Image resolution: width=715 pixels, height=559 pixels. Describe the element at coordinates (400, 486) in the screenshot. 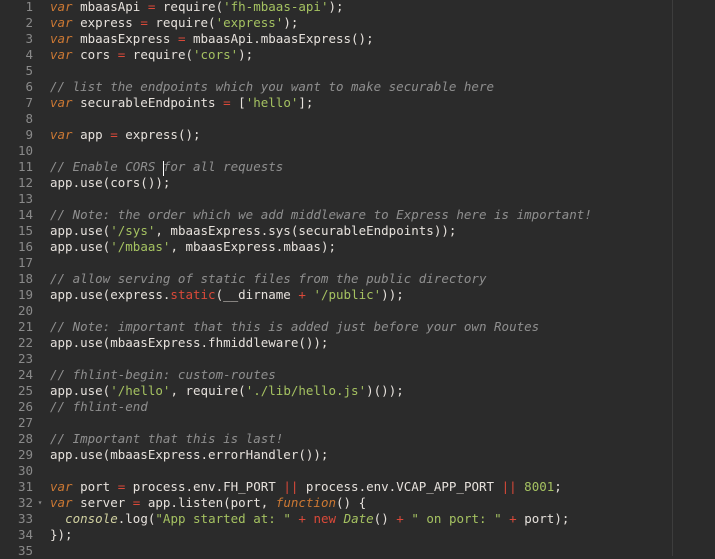

I see `code-token: process.env.VCAP_APP_PORT` at that location.